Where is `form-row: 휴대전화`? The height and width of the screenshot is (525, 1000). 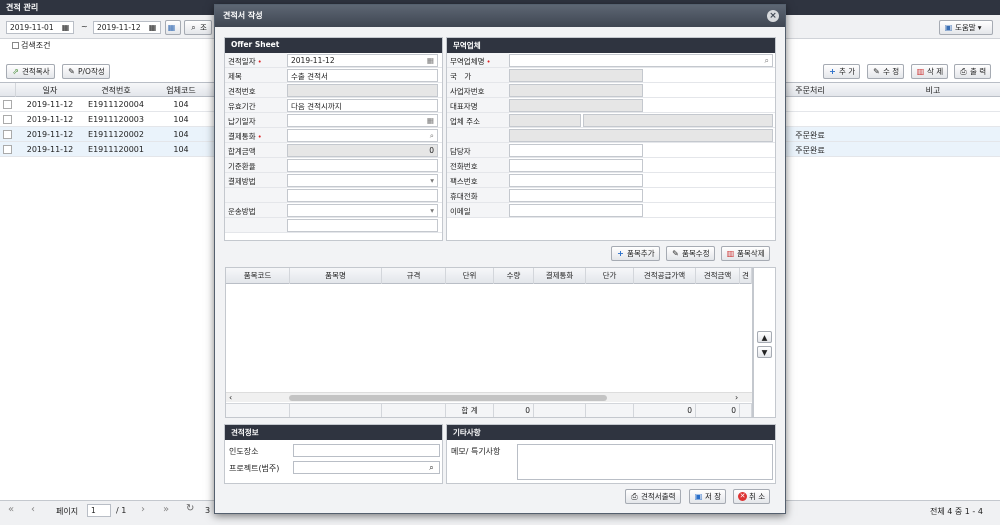 form-row: 휴대전화 is located at coordinates (611, 195).